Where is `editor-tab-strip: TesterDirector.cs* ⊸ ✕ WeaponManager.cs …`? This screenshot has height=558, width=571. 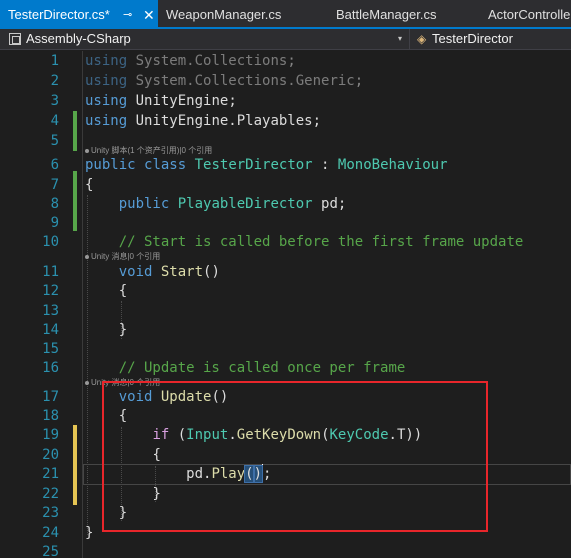 editor-tab-strip: TesterDirector.cs* ⊸ ✕ WeaponManager.cs … is located at coordinates (285, 14).